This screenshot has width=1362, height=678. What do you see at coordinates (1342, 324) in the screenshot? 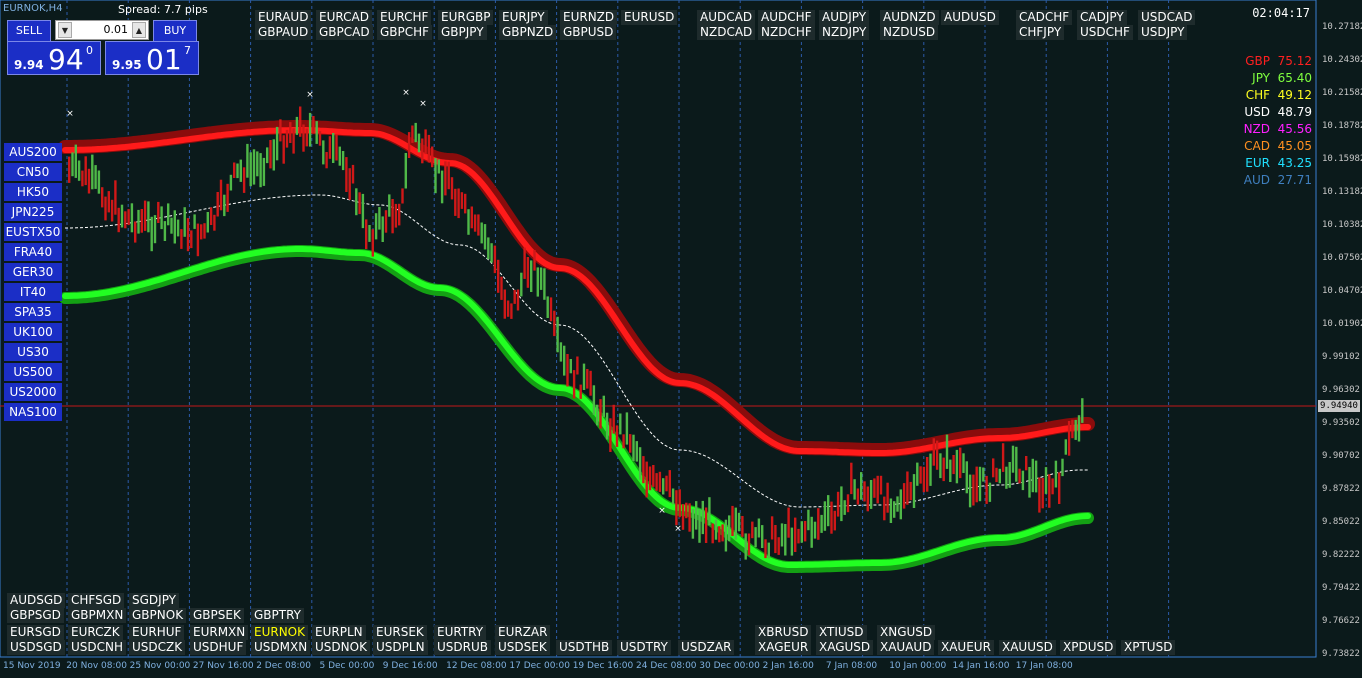
I see `price-axis-label: 10.01902` at bounding box center [1342, 324].